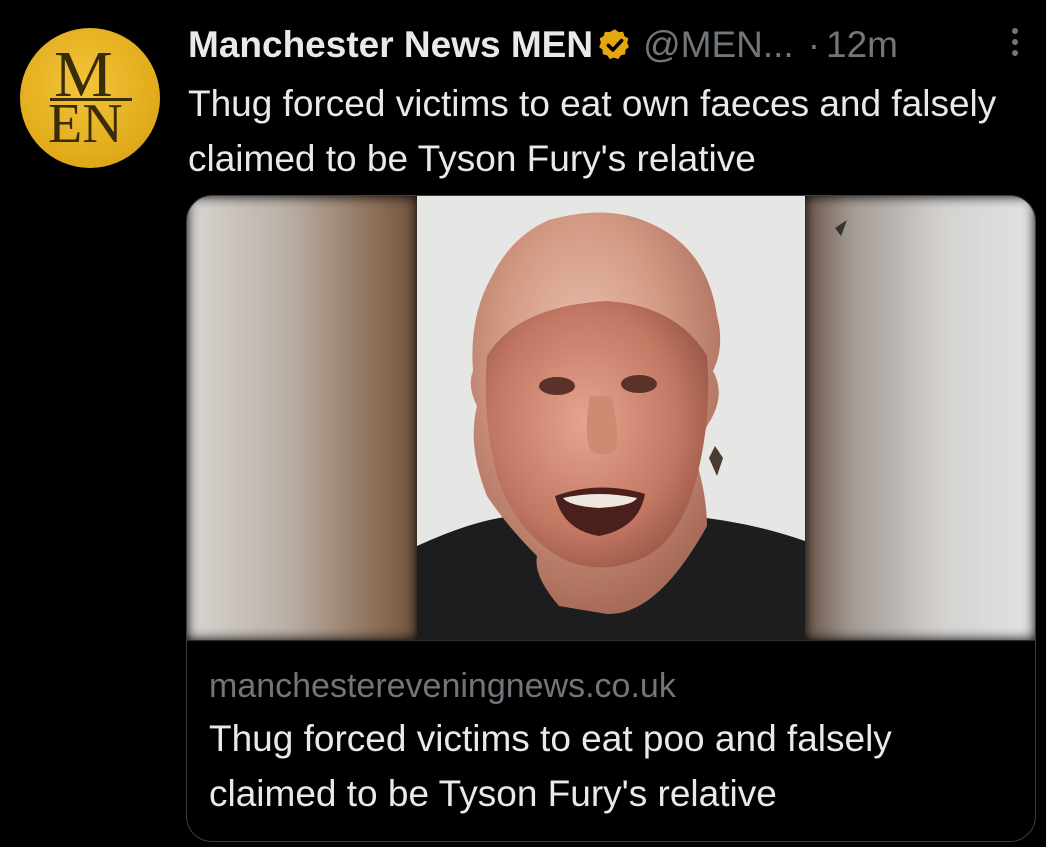 This screenshot has width=1046, height=847. What do you see at coordinates (85, 124) in the screenshot?
I see `avatar-logo-en: EN` at bounding box center [85, 124].